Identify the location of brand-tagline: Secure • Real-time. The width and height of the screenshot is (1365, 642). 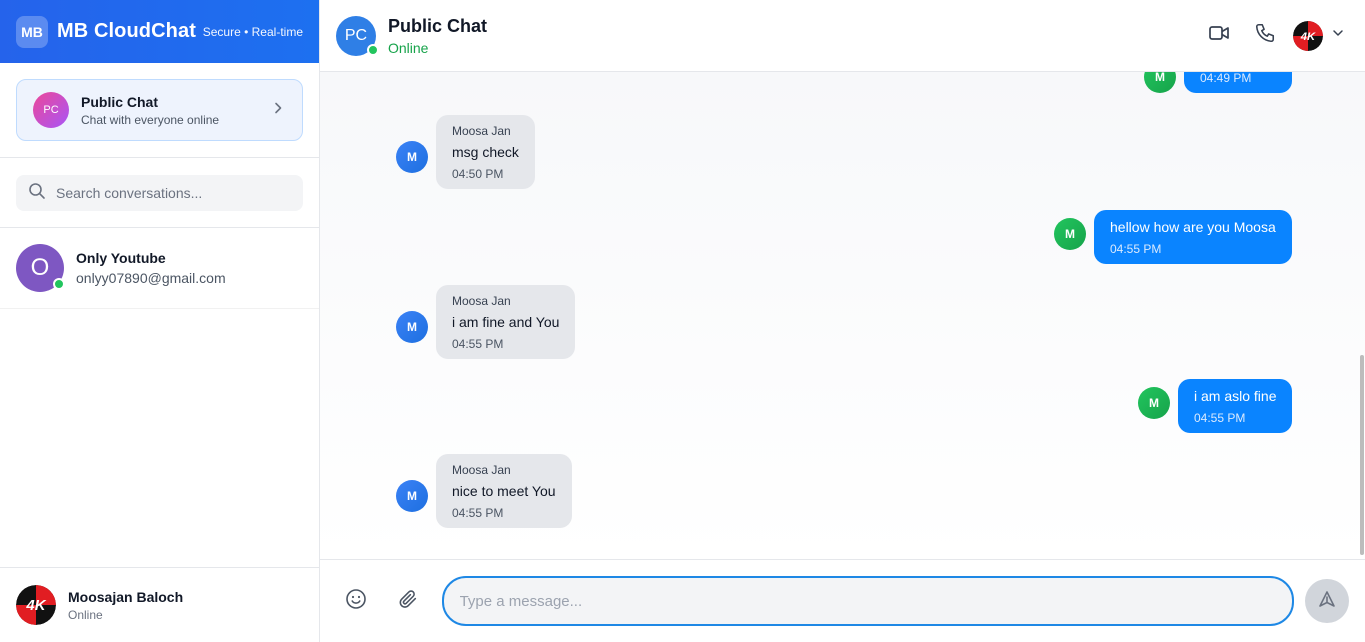
(252, 31).